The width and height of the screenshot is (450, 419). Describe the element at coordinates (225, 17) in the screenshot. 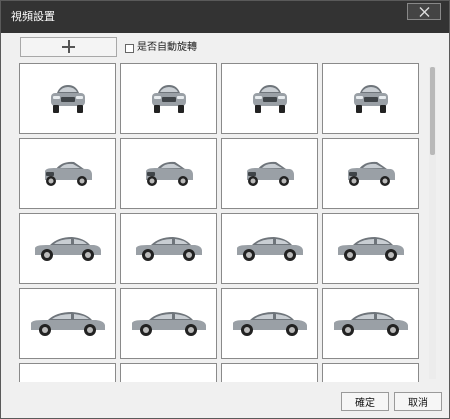

I see `title-bar: 視頻設置` at that location.